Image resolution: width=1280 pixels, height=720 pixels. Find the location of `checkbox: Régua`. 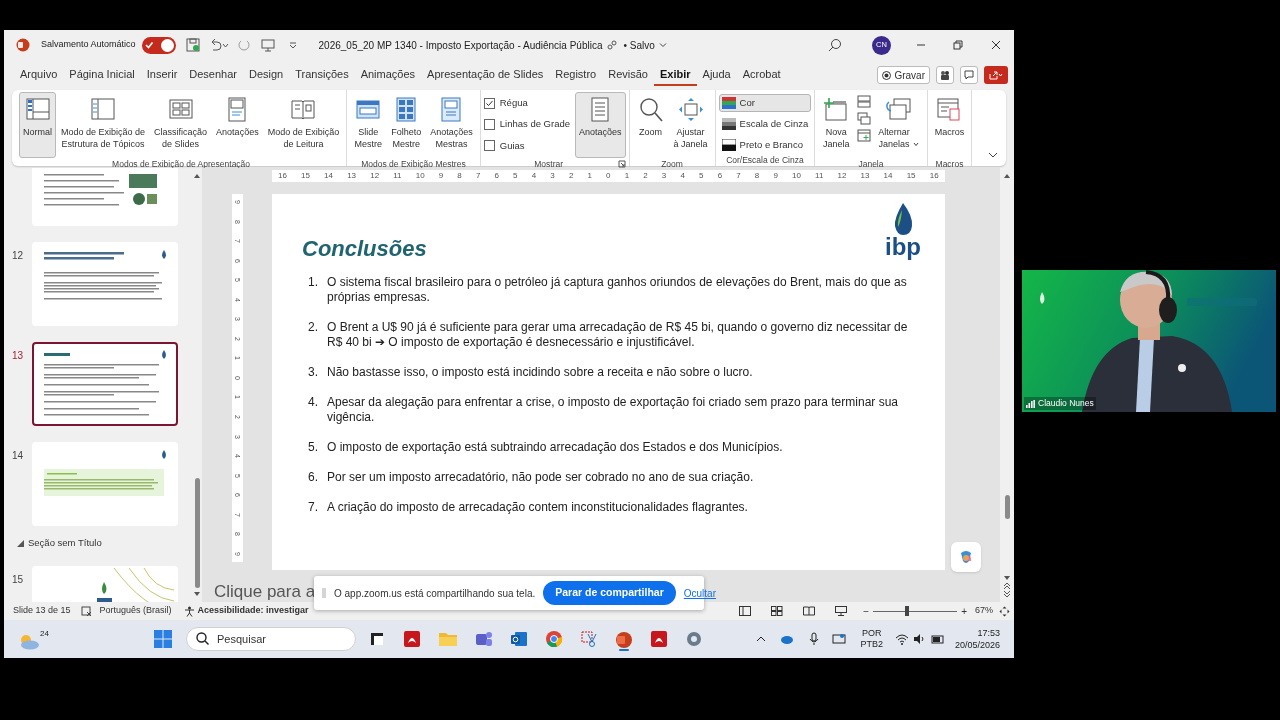

checkbox: Régua is located at coordinates (526, 103).